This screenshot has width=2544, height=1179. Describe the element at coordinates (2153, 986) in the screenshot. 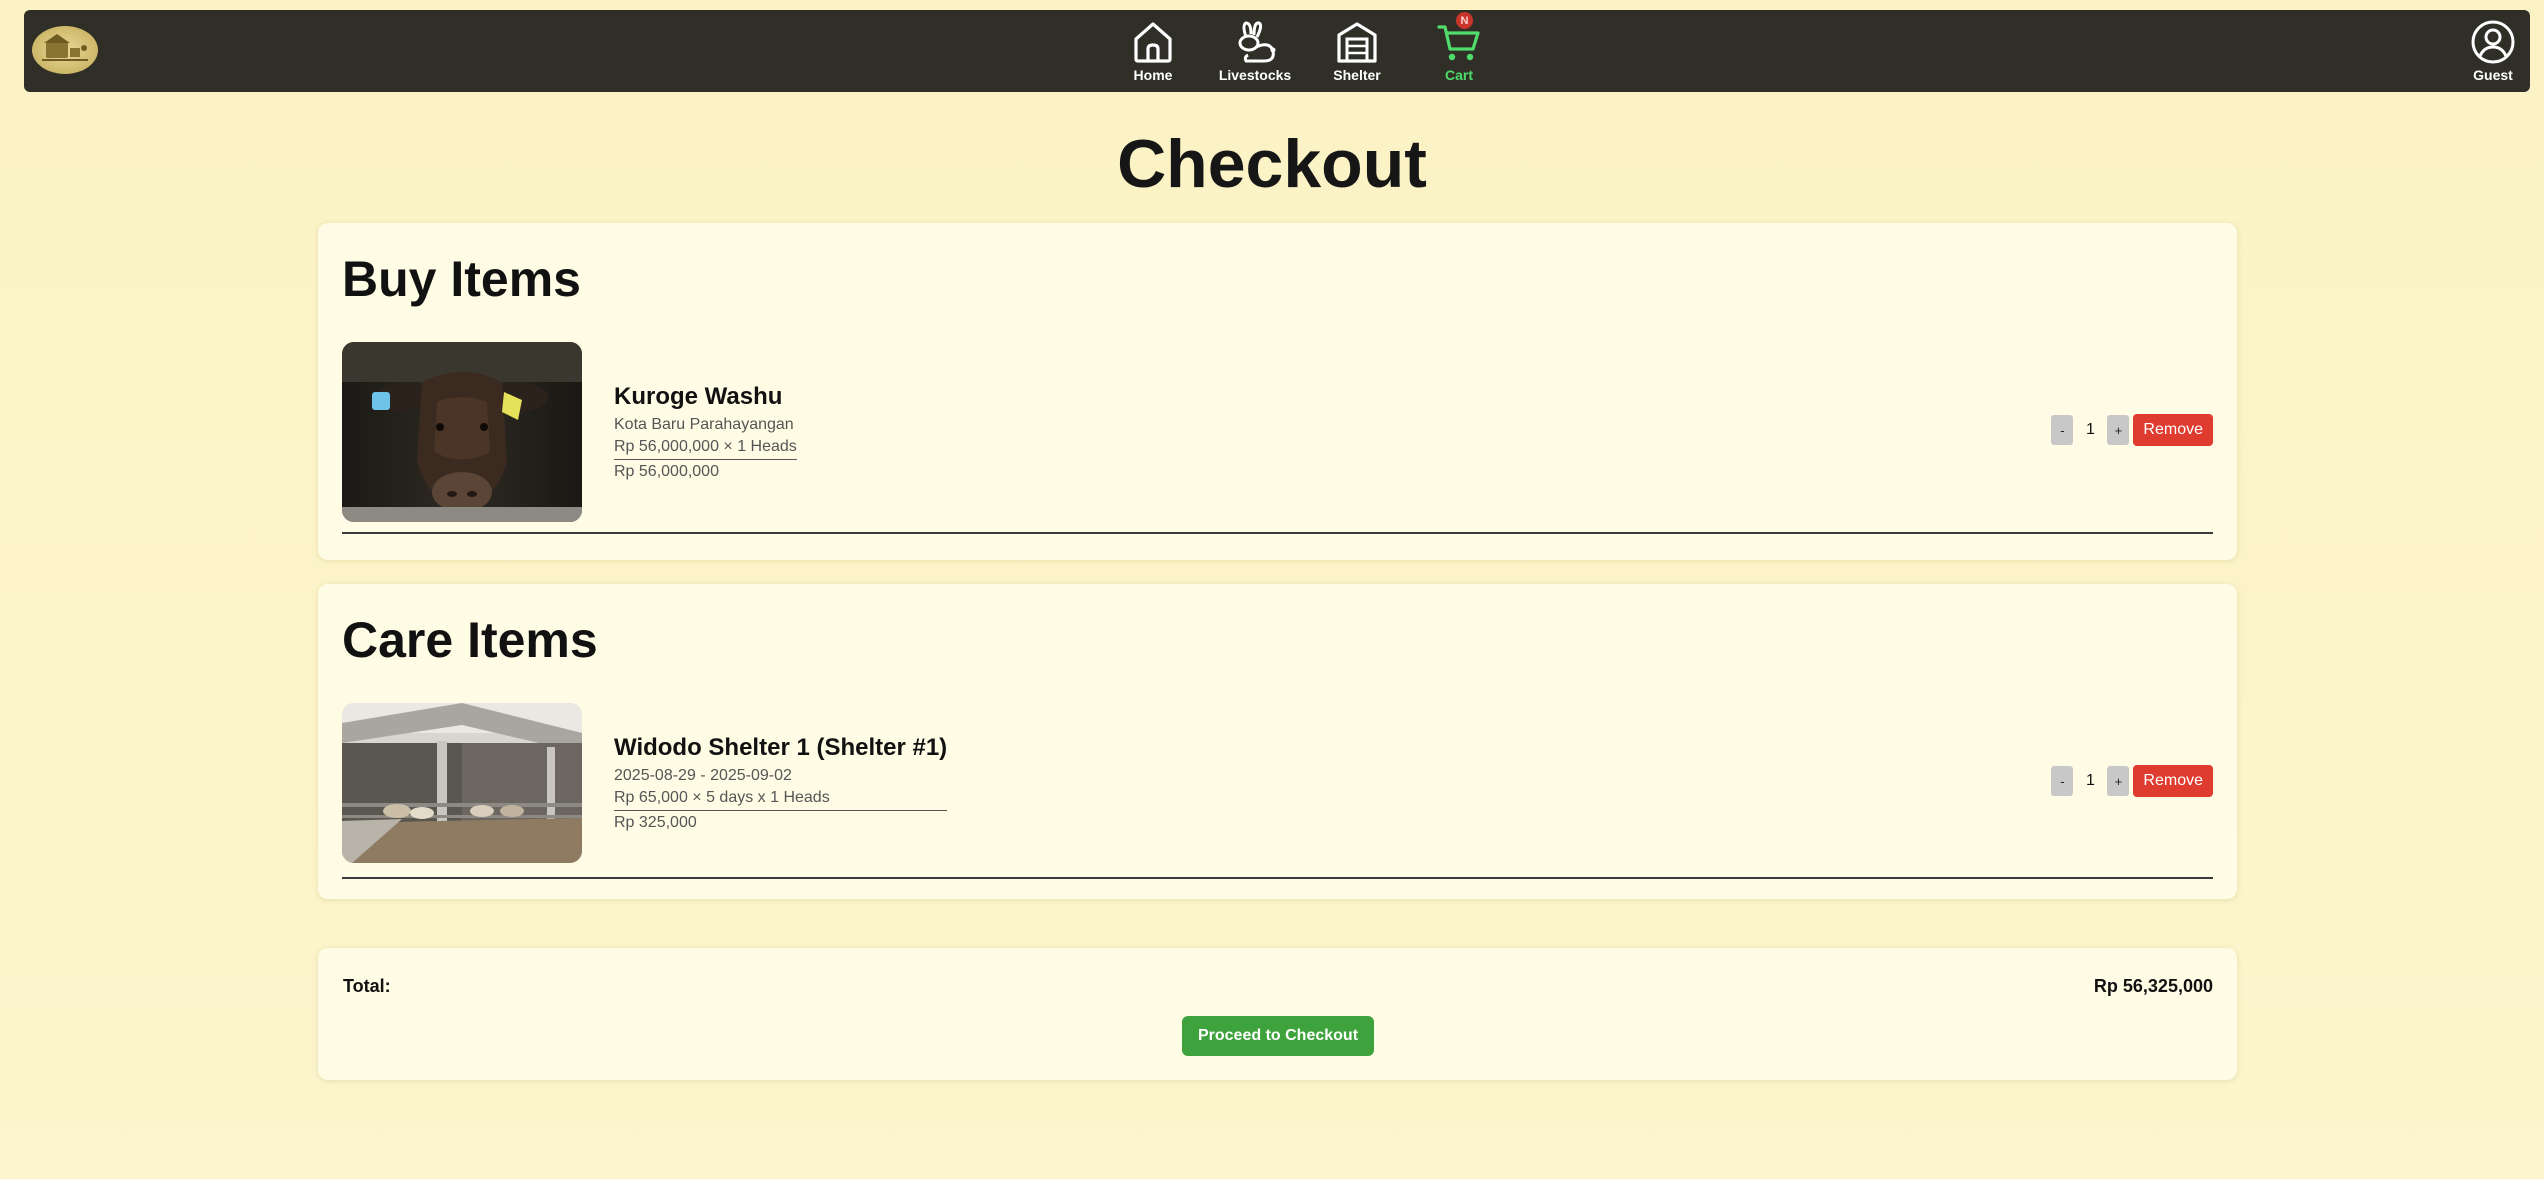

I see `total-value: Rp 56,325,000` at that location.